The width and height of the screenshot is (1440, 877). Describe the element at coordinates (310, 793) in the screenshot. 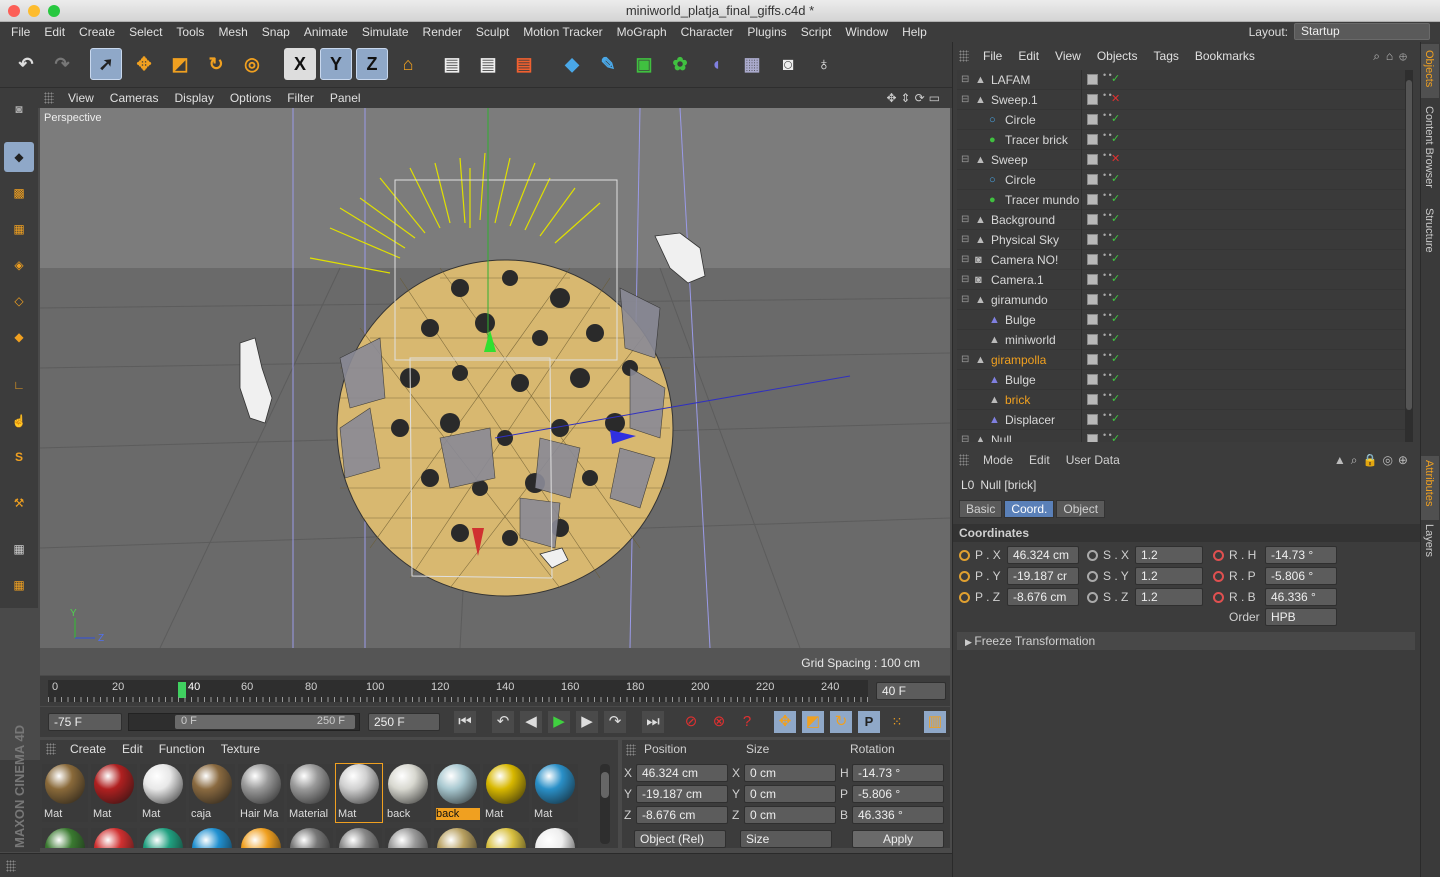

I see `material-swatch: Material` at that location.